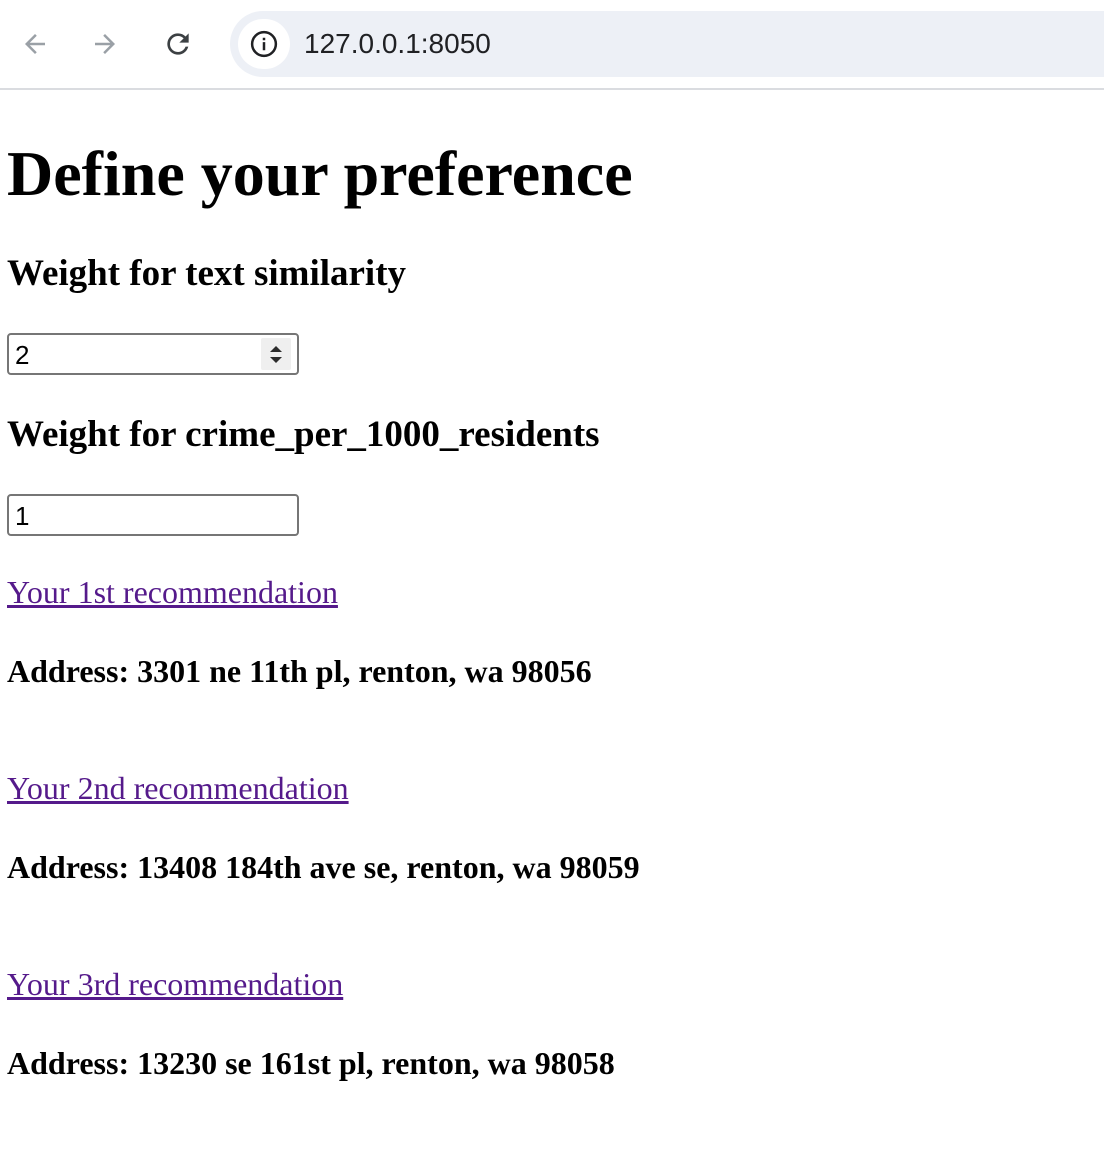 The height and width of the screenshot is (1158, 1104). What do you see at coordinates (303, 434) in the screenshot?
I see `crime-weight-label: Weight for crime_per_1000_residents` at bounding box center [303, 434].